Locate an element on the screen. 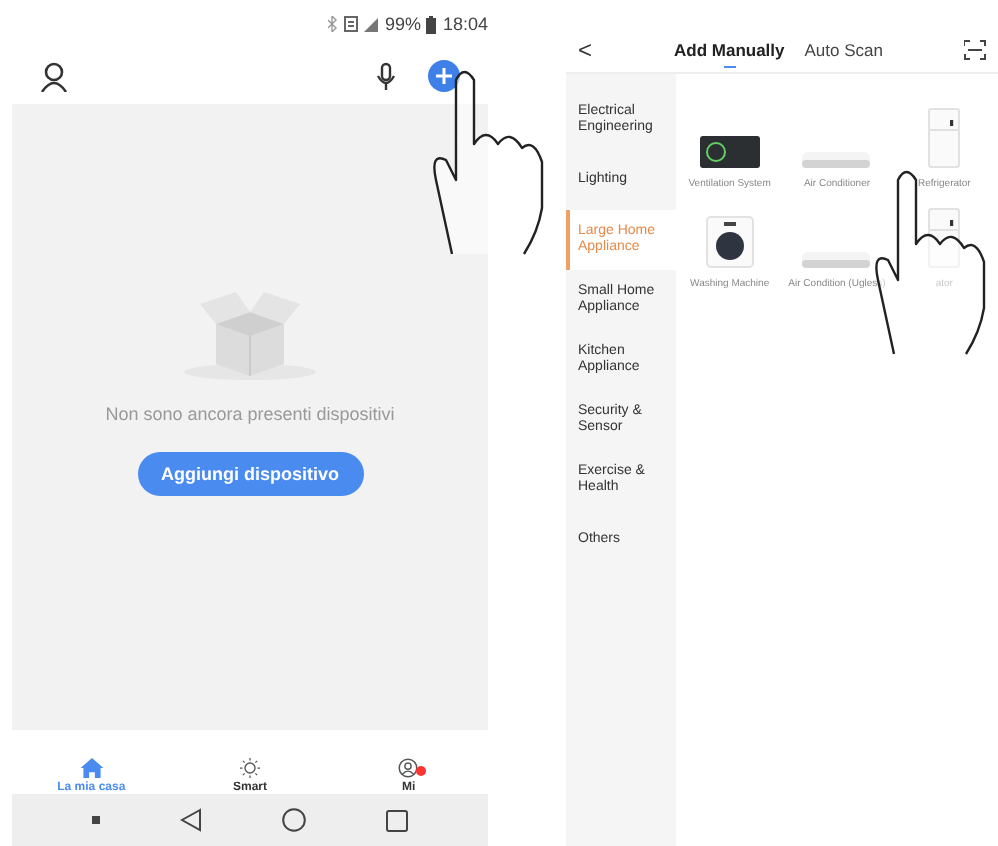 Image resolution: width=998 pixels, height=846 pixels. bluetooth-icon is located at coordinates (333, 24).